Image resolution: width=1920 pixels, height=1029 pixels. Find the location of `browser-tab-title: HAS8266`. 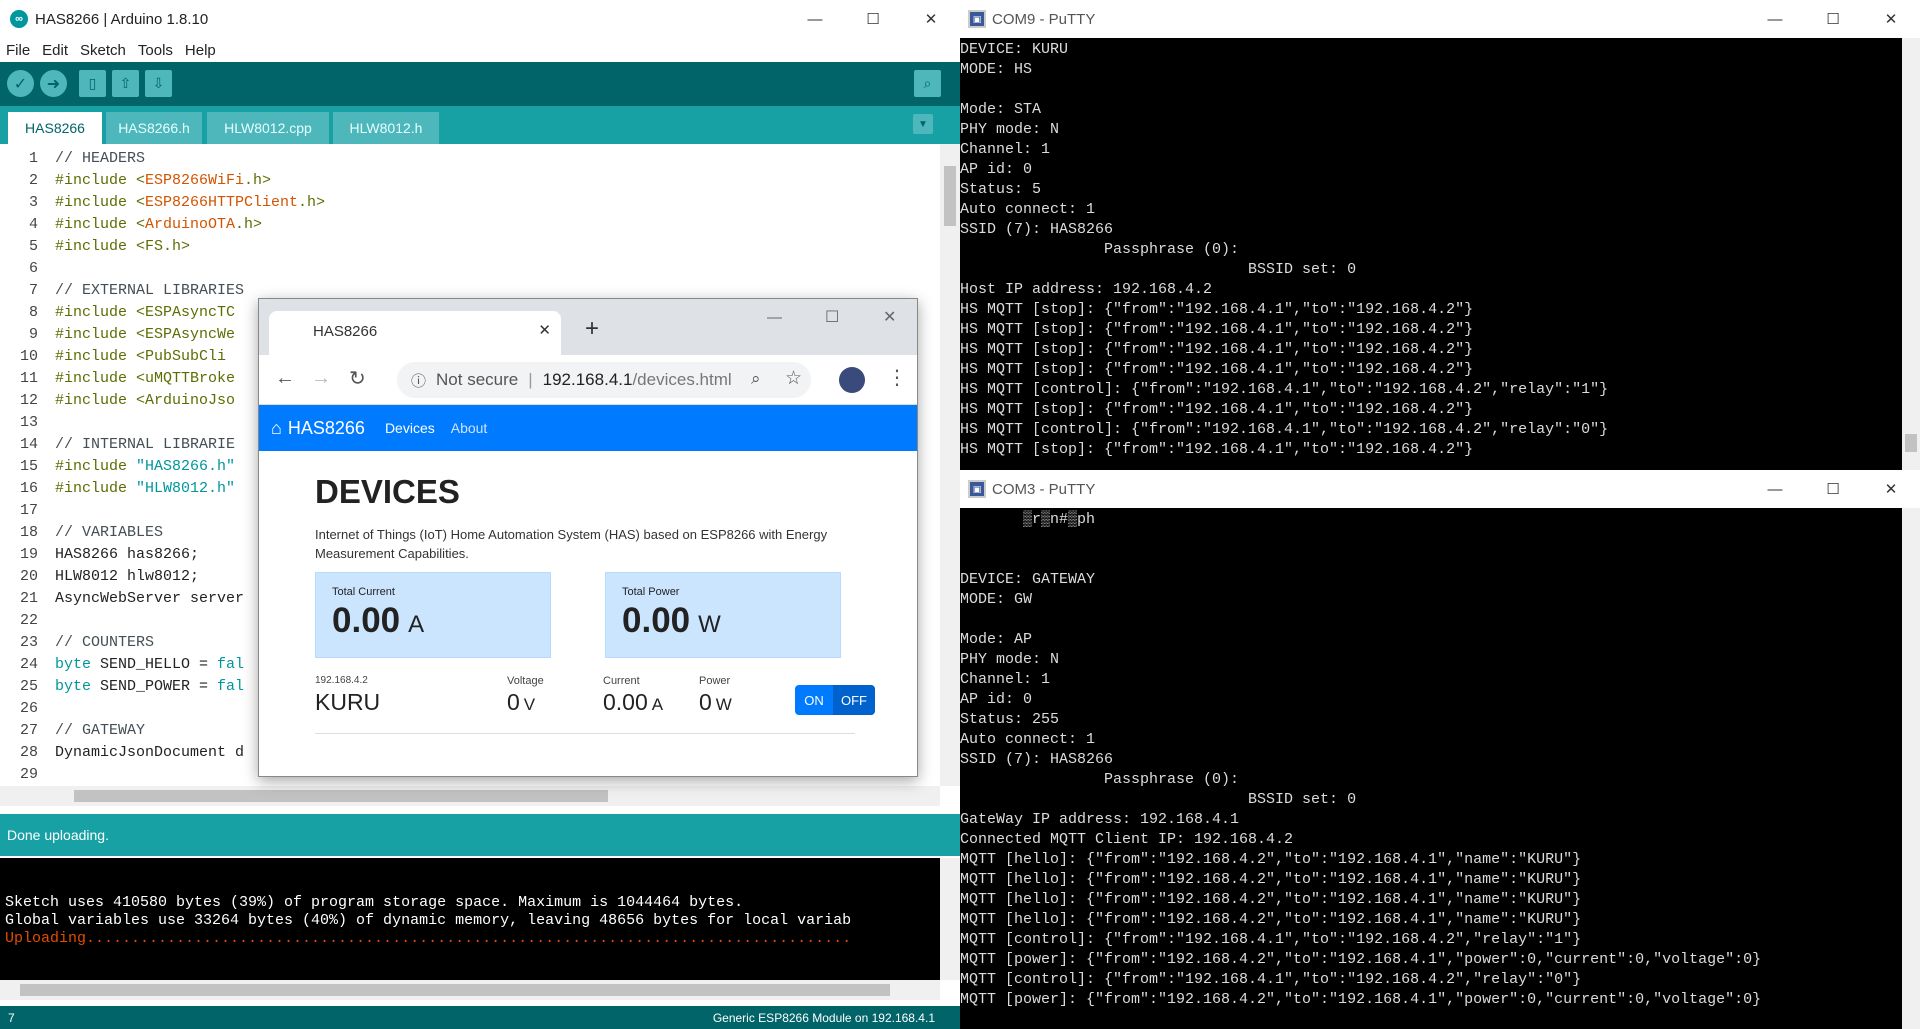

browser-tab-title: HAS8266 is located at coordinates (345, 331).